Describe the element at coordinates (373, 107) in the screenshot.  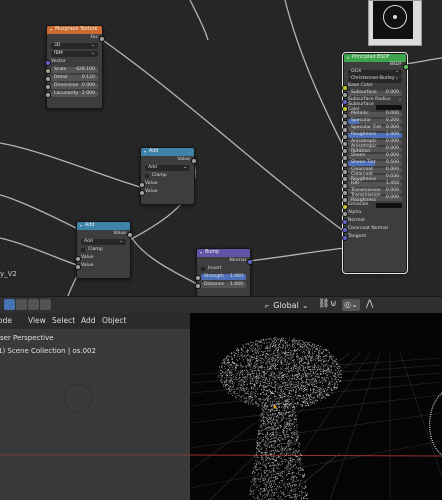
I see `bsdf-field-row: Subsurface Color` at that location.